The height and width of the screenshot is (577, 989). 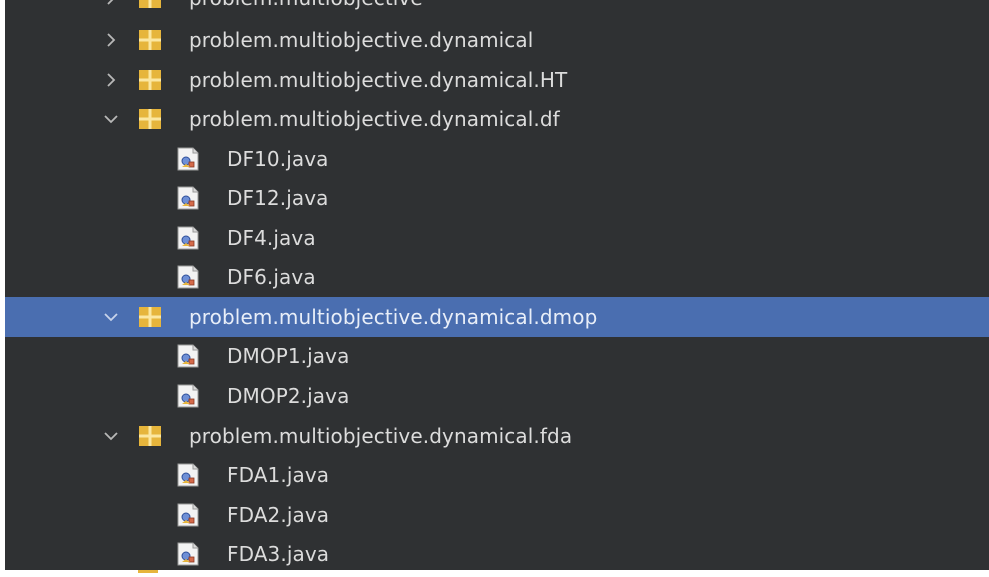 I want to click on tree-item-package-dynamical: problem.multiobjective.dynamical, so click(x=497, y=40).